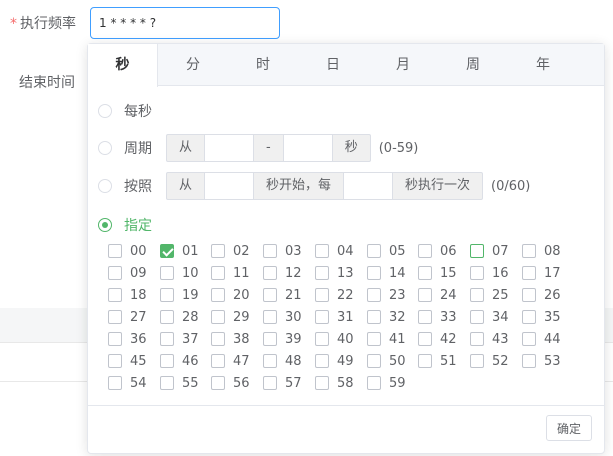 Image resolution: width=613 pixels, height=456 pixels. Describe the element at coordinates (230, 273) in the screenshot. I see `second-checkbox: 11` at that location.